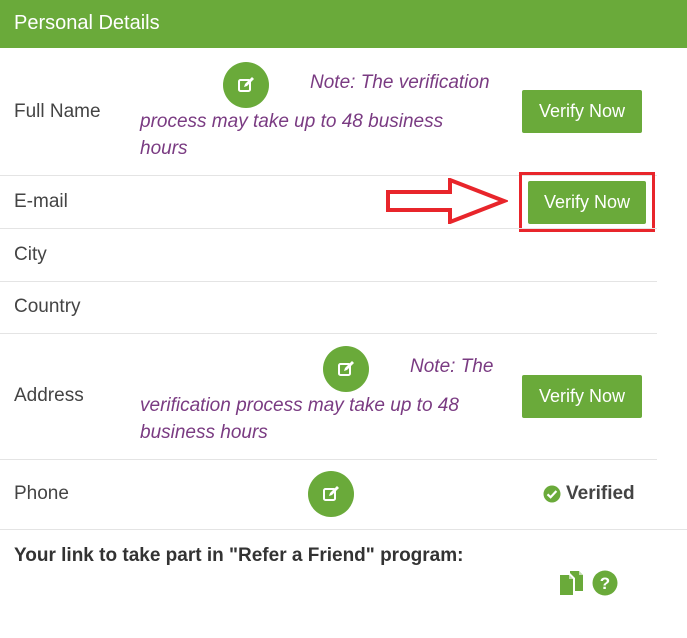 This screenshot has width=687, height=638. Describe the element at coordinates (452, 366) in the screenshot. I see `address-note-line1: Note: The` at that location.